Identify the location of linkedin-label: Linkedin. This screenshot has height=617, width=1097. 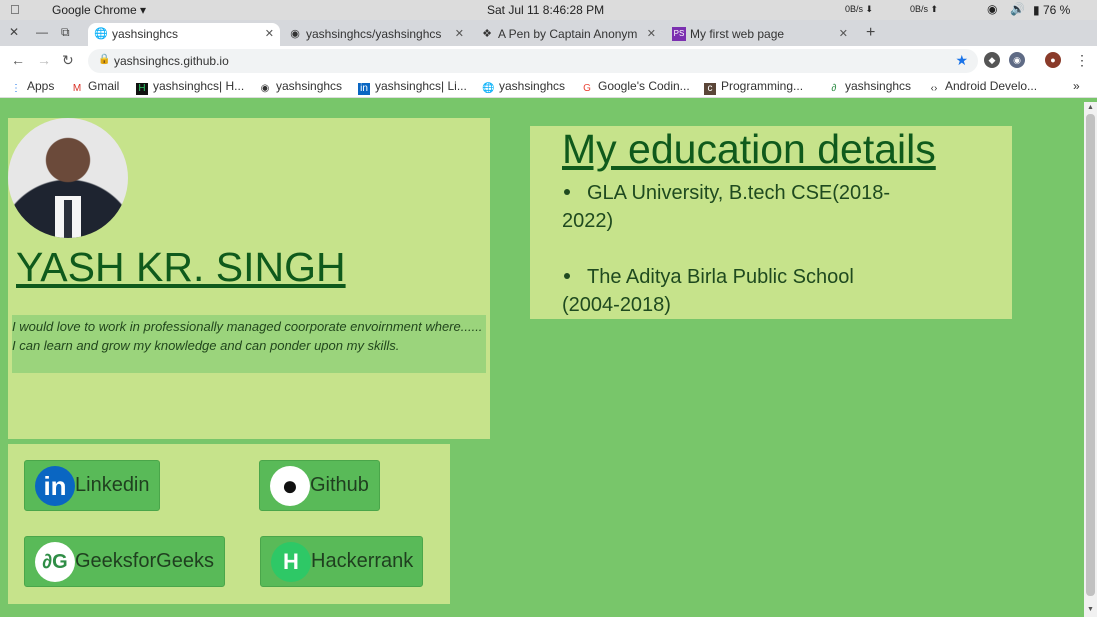
(112, 485).